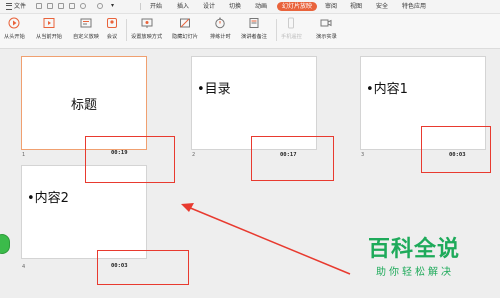 Image resolution: width=500 pixels, height=298 pixels. Describe the element at coordinates (220, 37) in the screenshot. I see `rehearse-timings-label: 排练计时` at that location.